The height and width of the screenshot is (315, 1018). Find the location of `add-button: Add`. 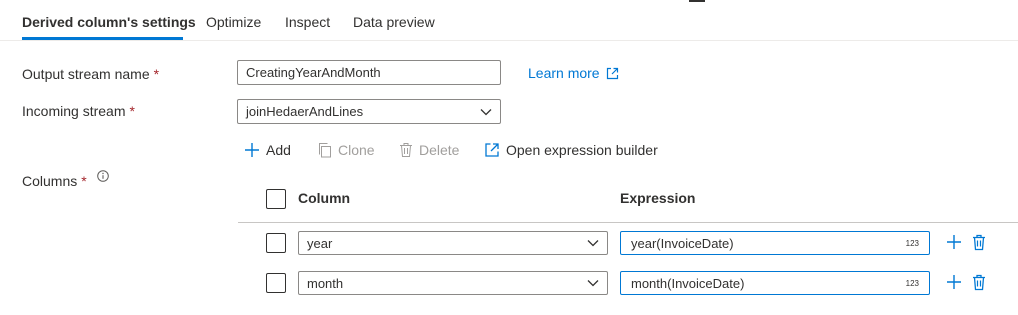

add-button: Add is located at coordinates (267, 150).